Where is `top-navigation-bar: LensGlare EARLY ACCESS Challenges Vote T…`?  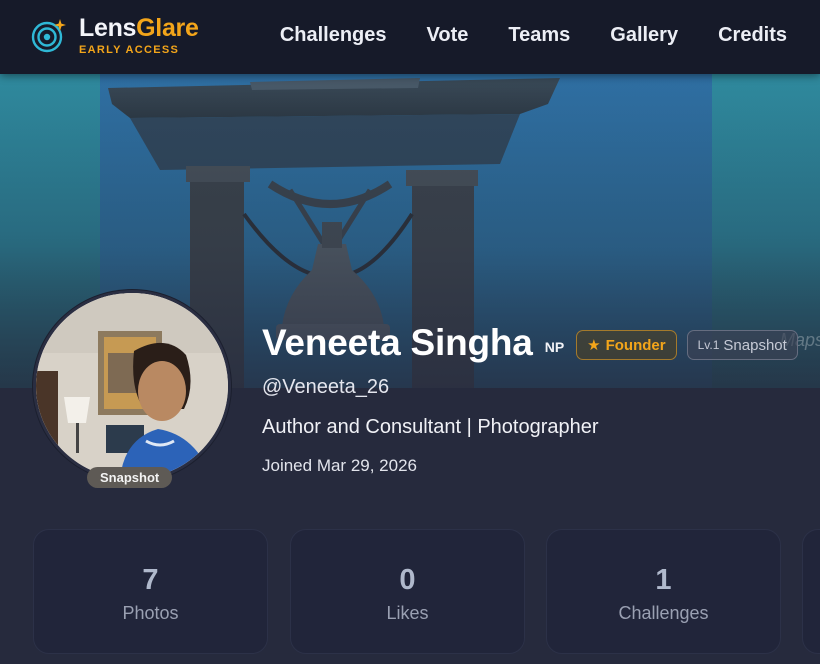 top-navigation-bar: LensGlare EARLY ACCESS Challenges Vote T… is located at coordinates (410, 37).